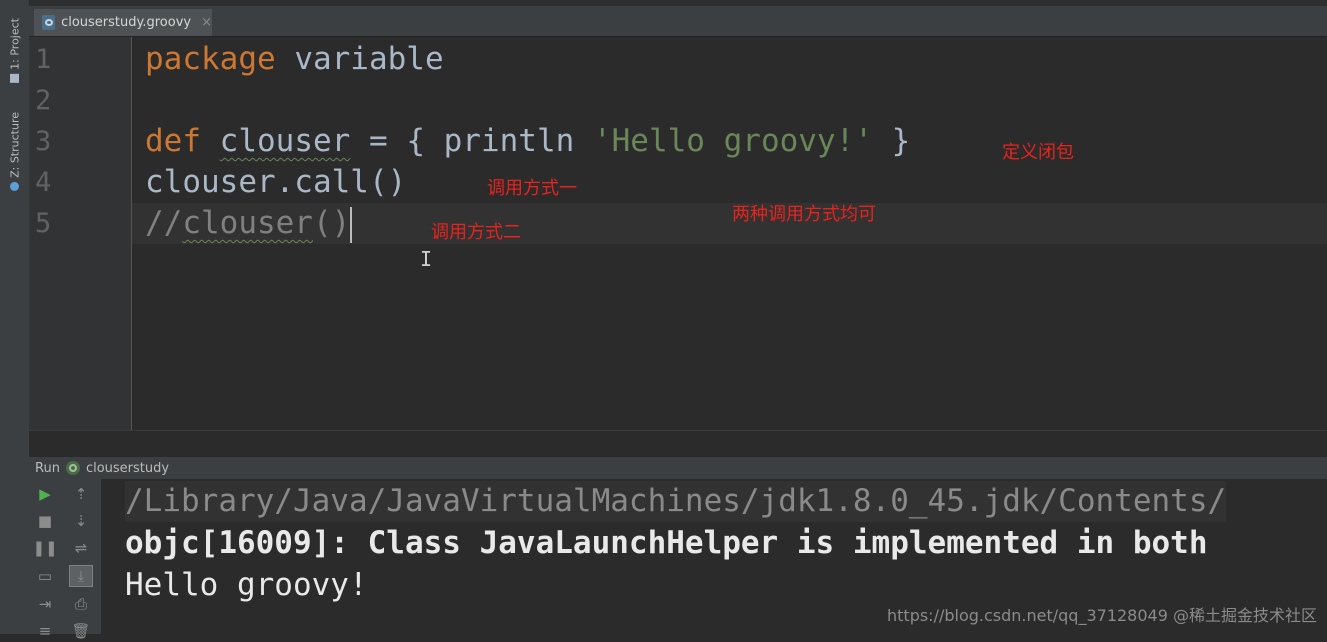 This screenshot has height=642, width=1327. I want to click on panel-splitter, so click(678, 443).